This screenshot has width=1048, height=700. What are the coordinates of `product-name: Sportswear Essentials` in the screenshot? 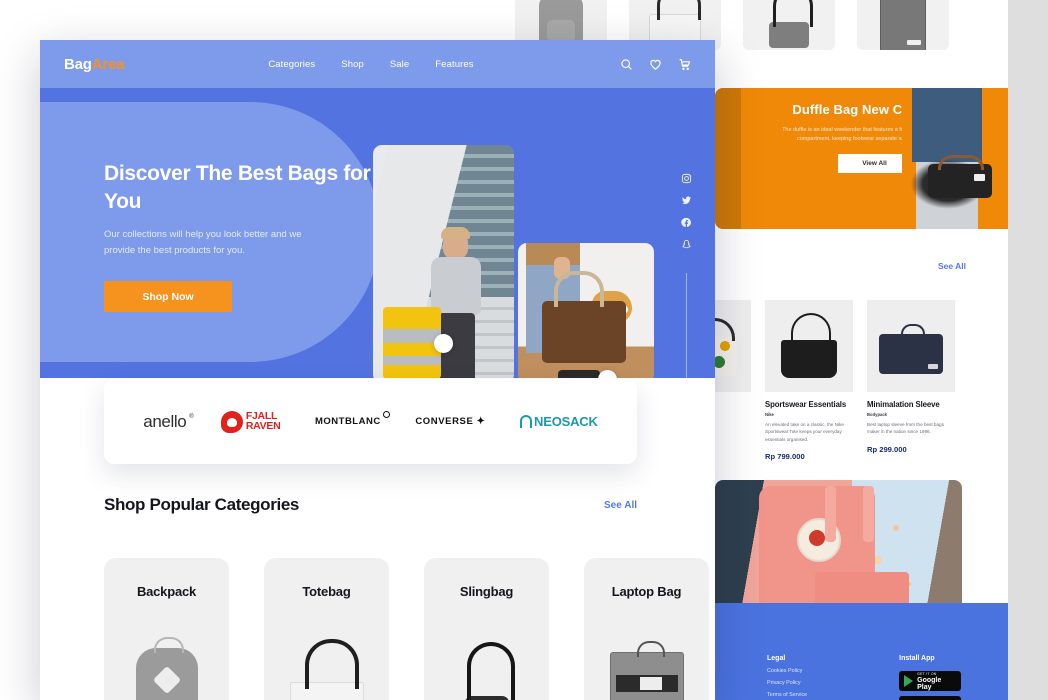 It's located at (806, 404).